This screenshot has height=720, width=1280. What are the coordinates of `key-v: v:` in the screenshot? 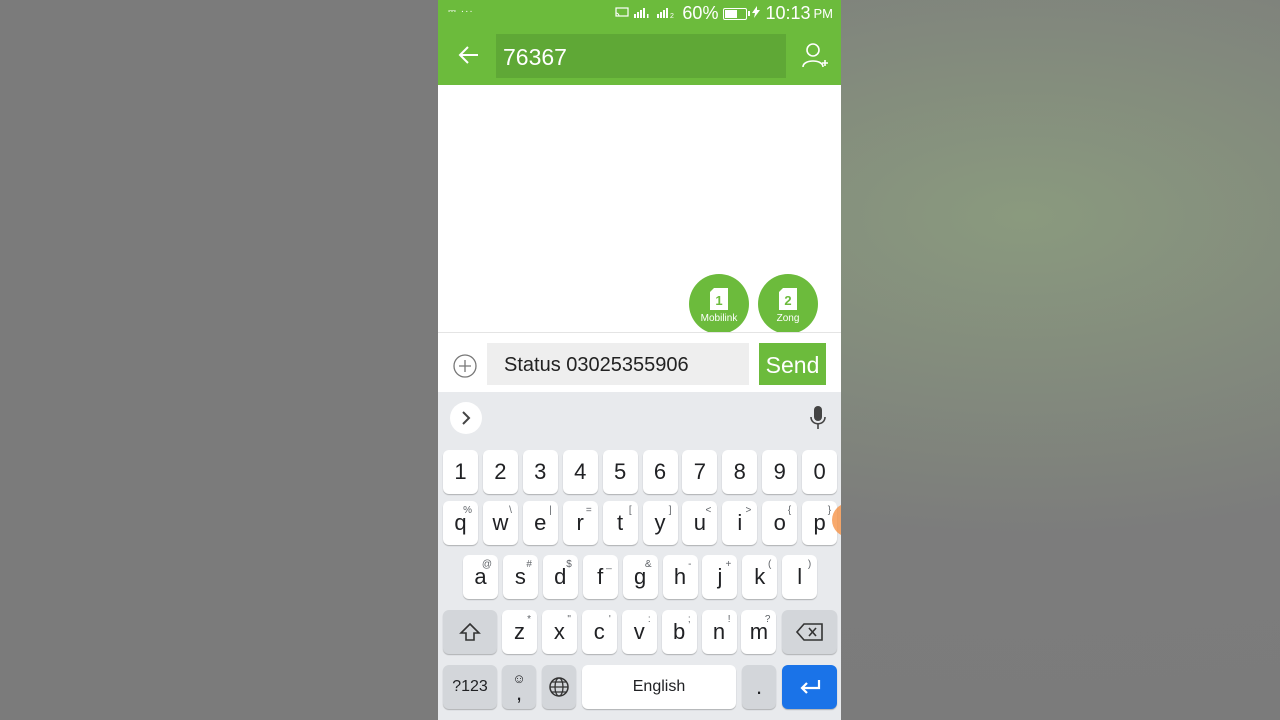 It's located at (639, 632).